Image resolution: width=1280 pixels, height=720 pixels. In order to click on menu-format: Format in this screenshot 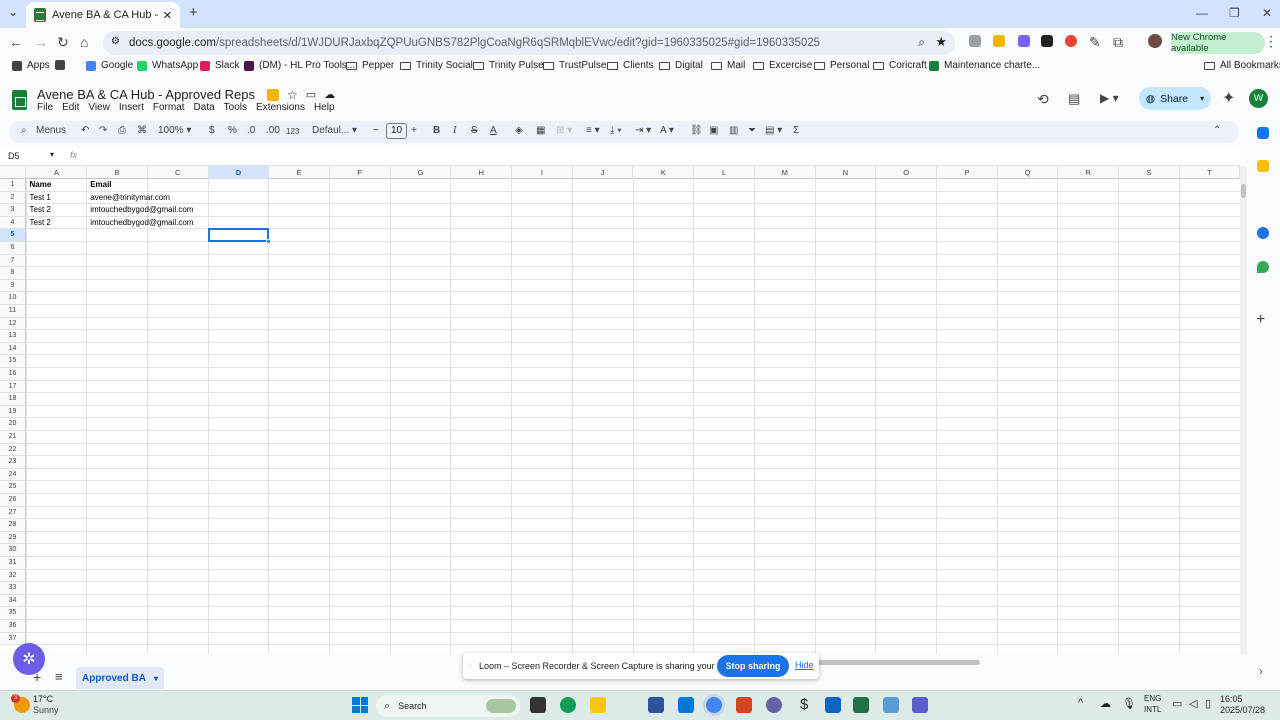, I will do `click(169, 107)`.